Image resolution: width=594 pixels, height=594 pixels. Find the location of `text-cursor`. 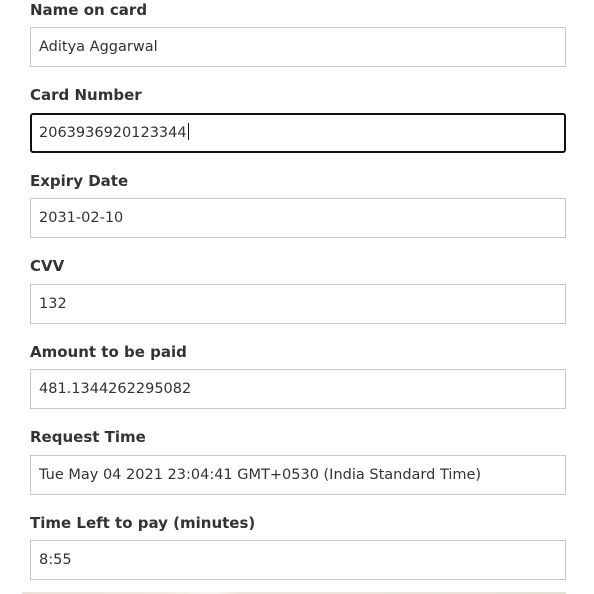

text-cursor is located at coordinates (188, 131).